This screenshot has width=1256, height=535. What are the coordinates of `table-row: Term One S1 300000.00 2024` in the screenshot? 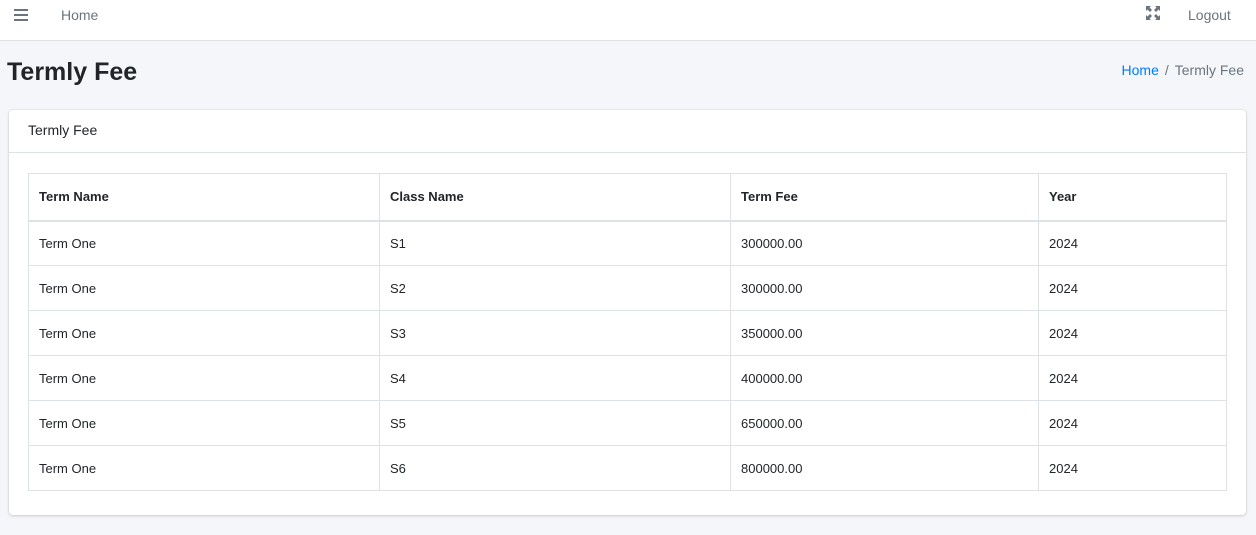 It's located at (627, 243).